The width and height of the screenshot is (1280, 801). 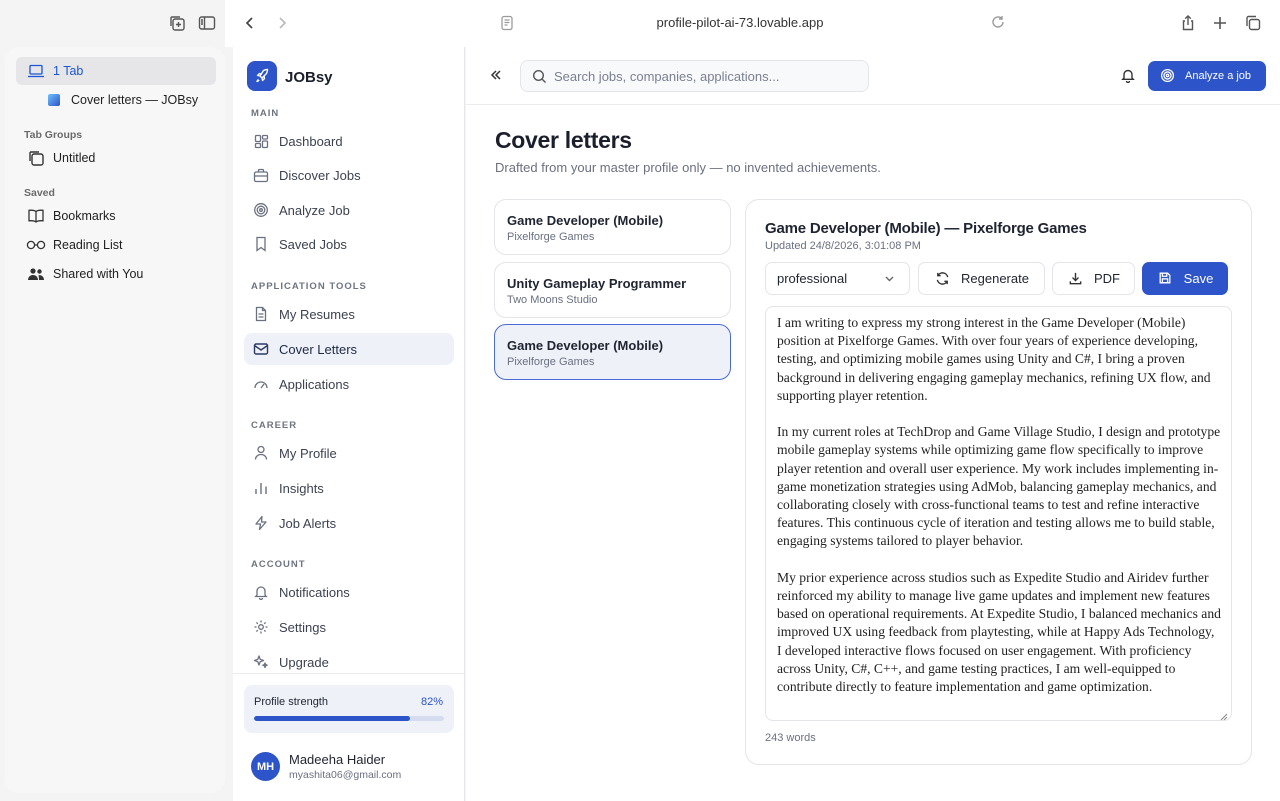 What do you see at coordinates (1165, 279) in the screenshot?
I see `save-icon` at bounding box center [1165, 279].